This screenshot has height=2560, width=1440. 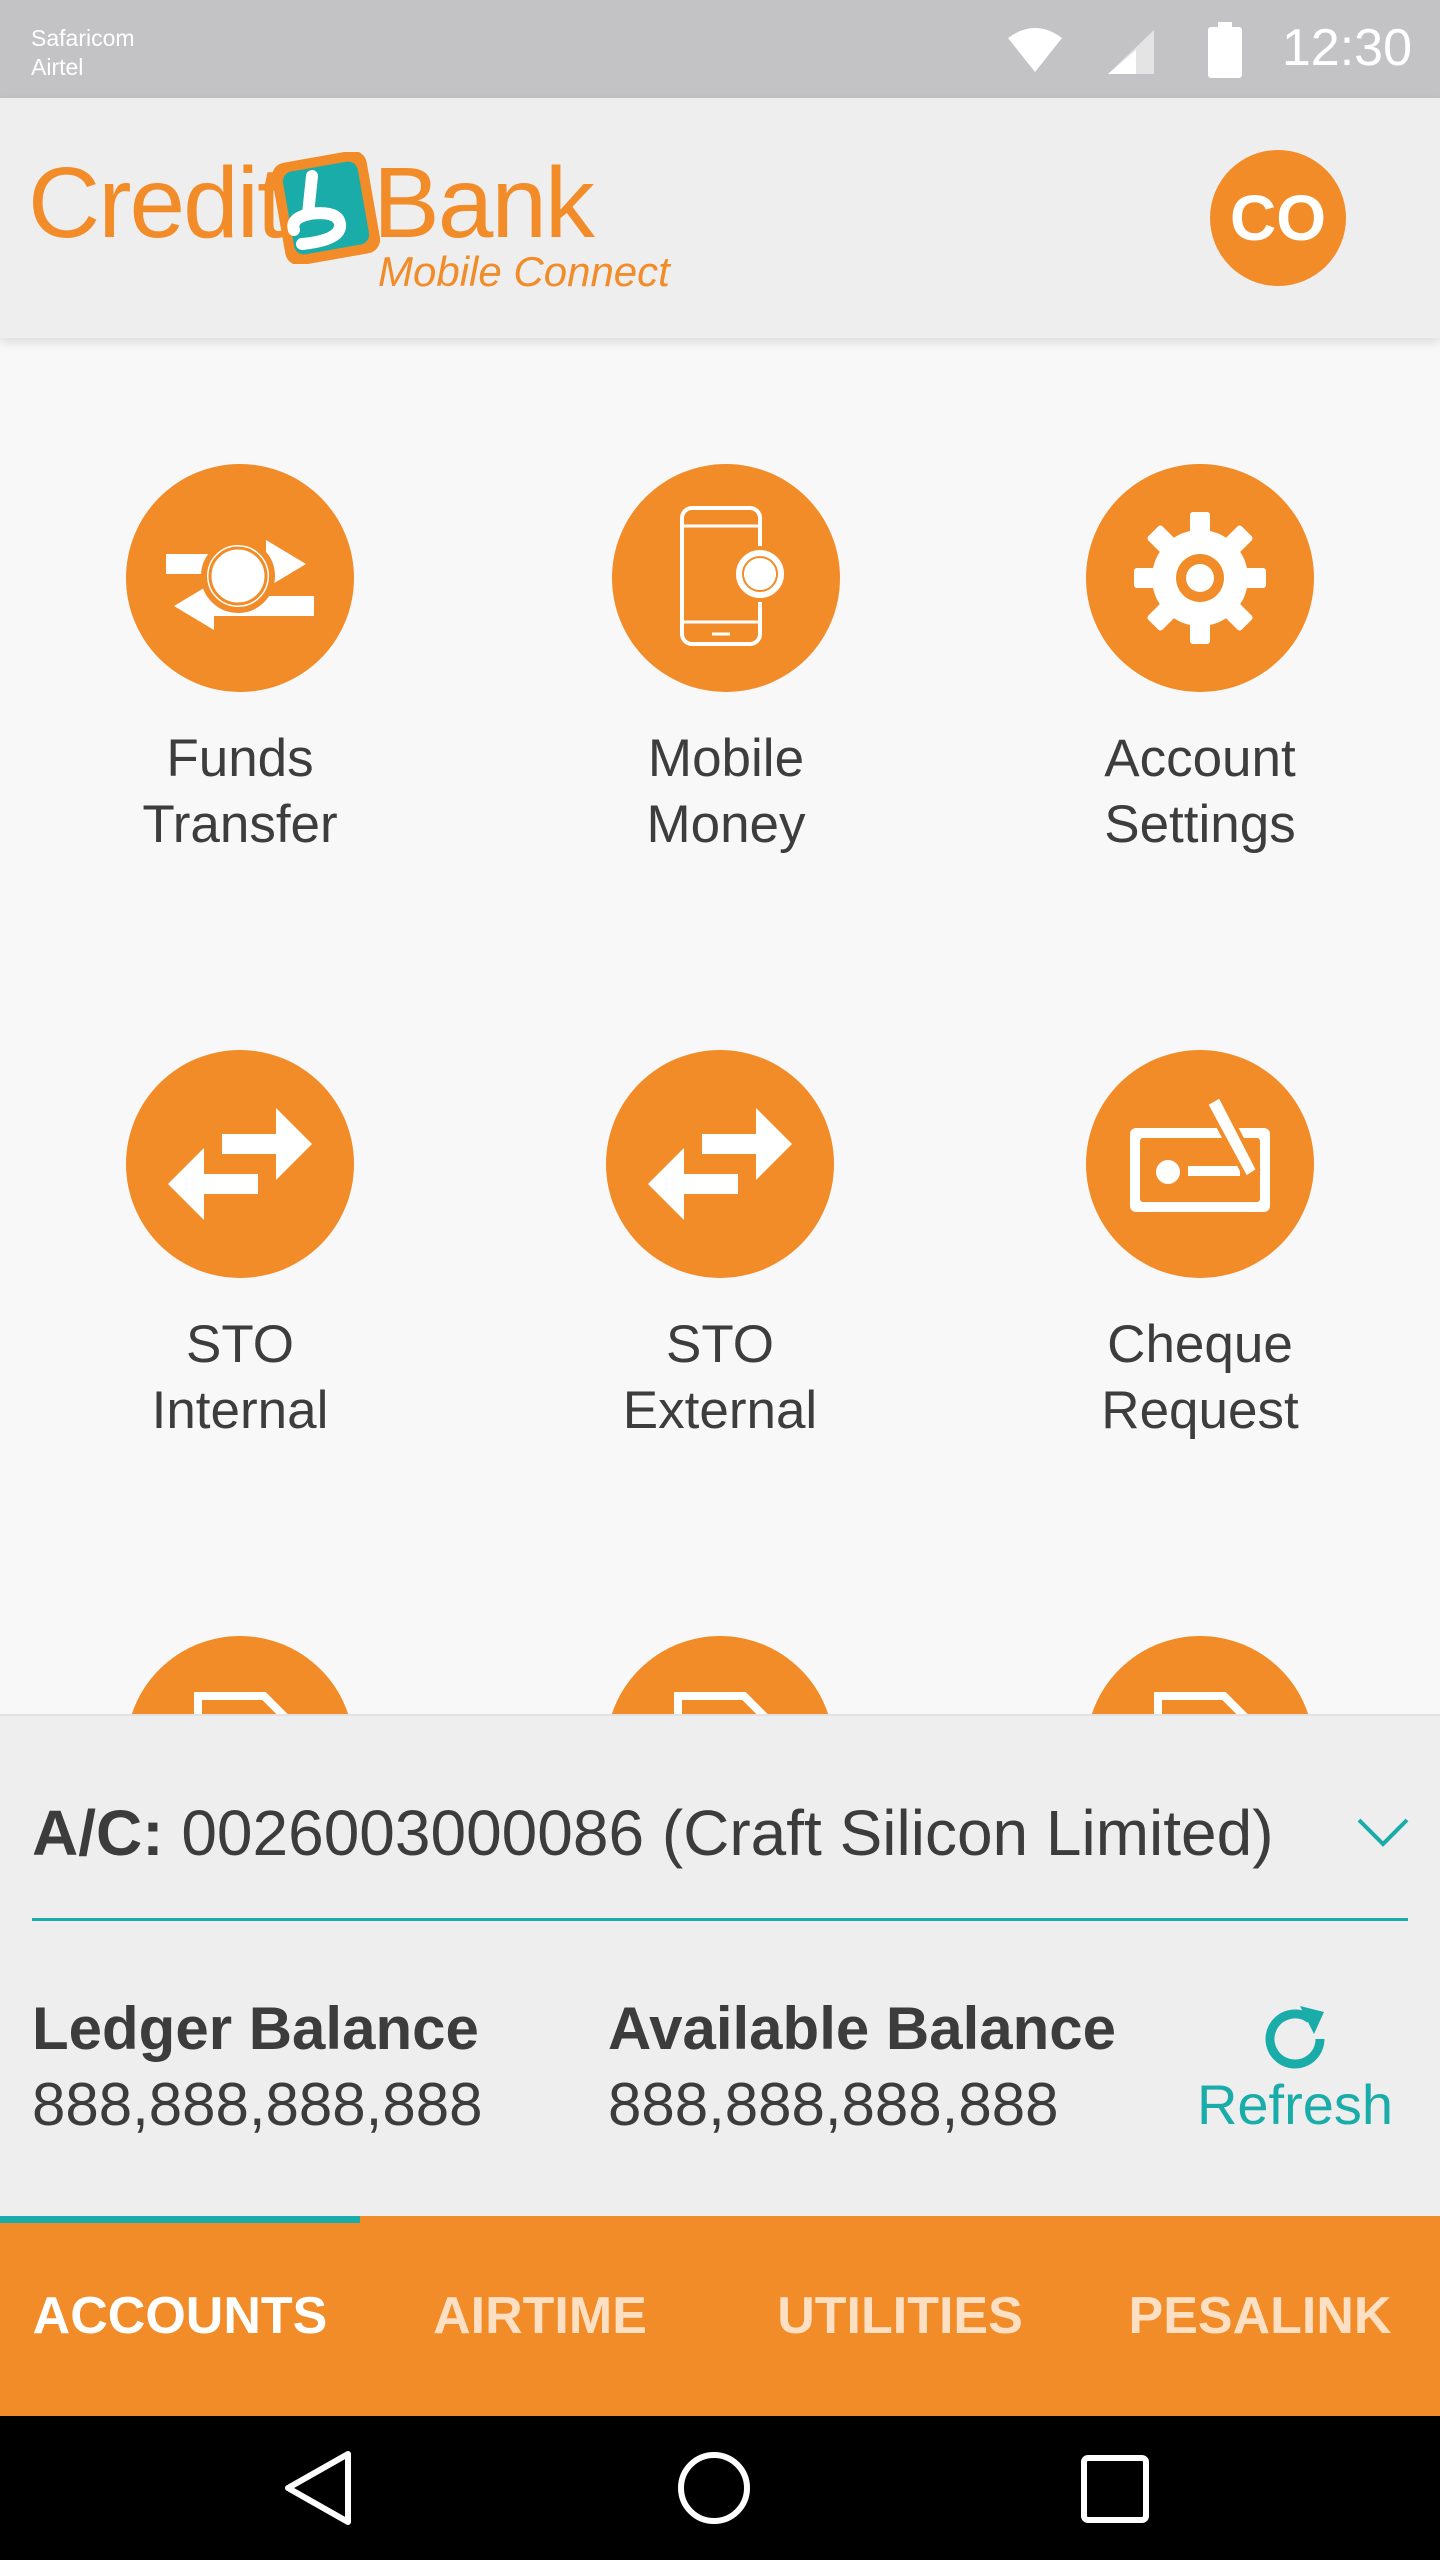 I want to click on cheque-request-button, so click(x=1200, y=1164).